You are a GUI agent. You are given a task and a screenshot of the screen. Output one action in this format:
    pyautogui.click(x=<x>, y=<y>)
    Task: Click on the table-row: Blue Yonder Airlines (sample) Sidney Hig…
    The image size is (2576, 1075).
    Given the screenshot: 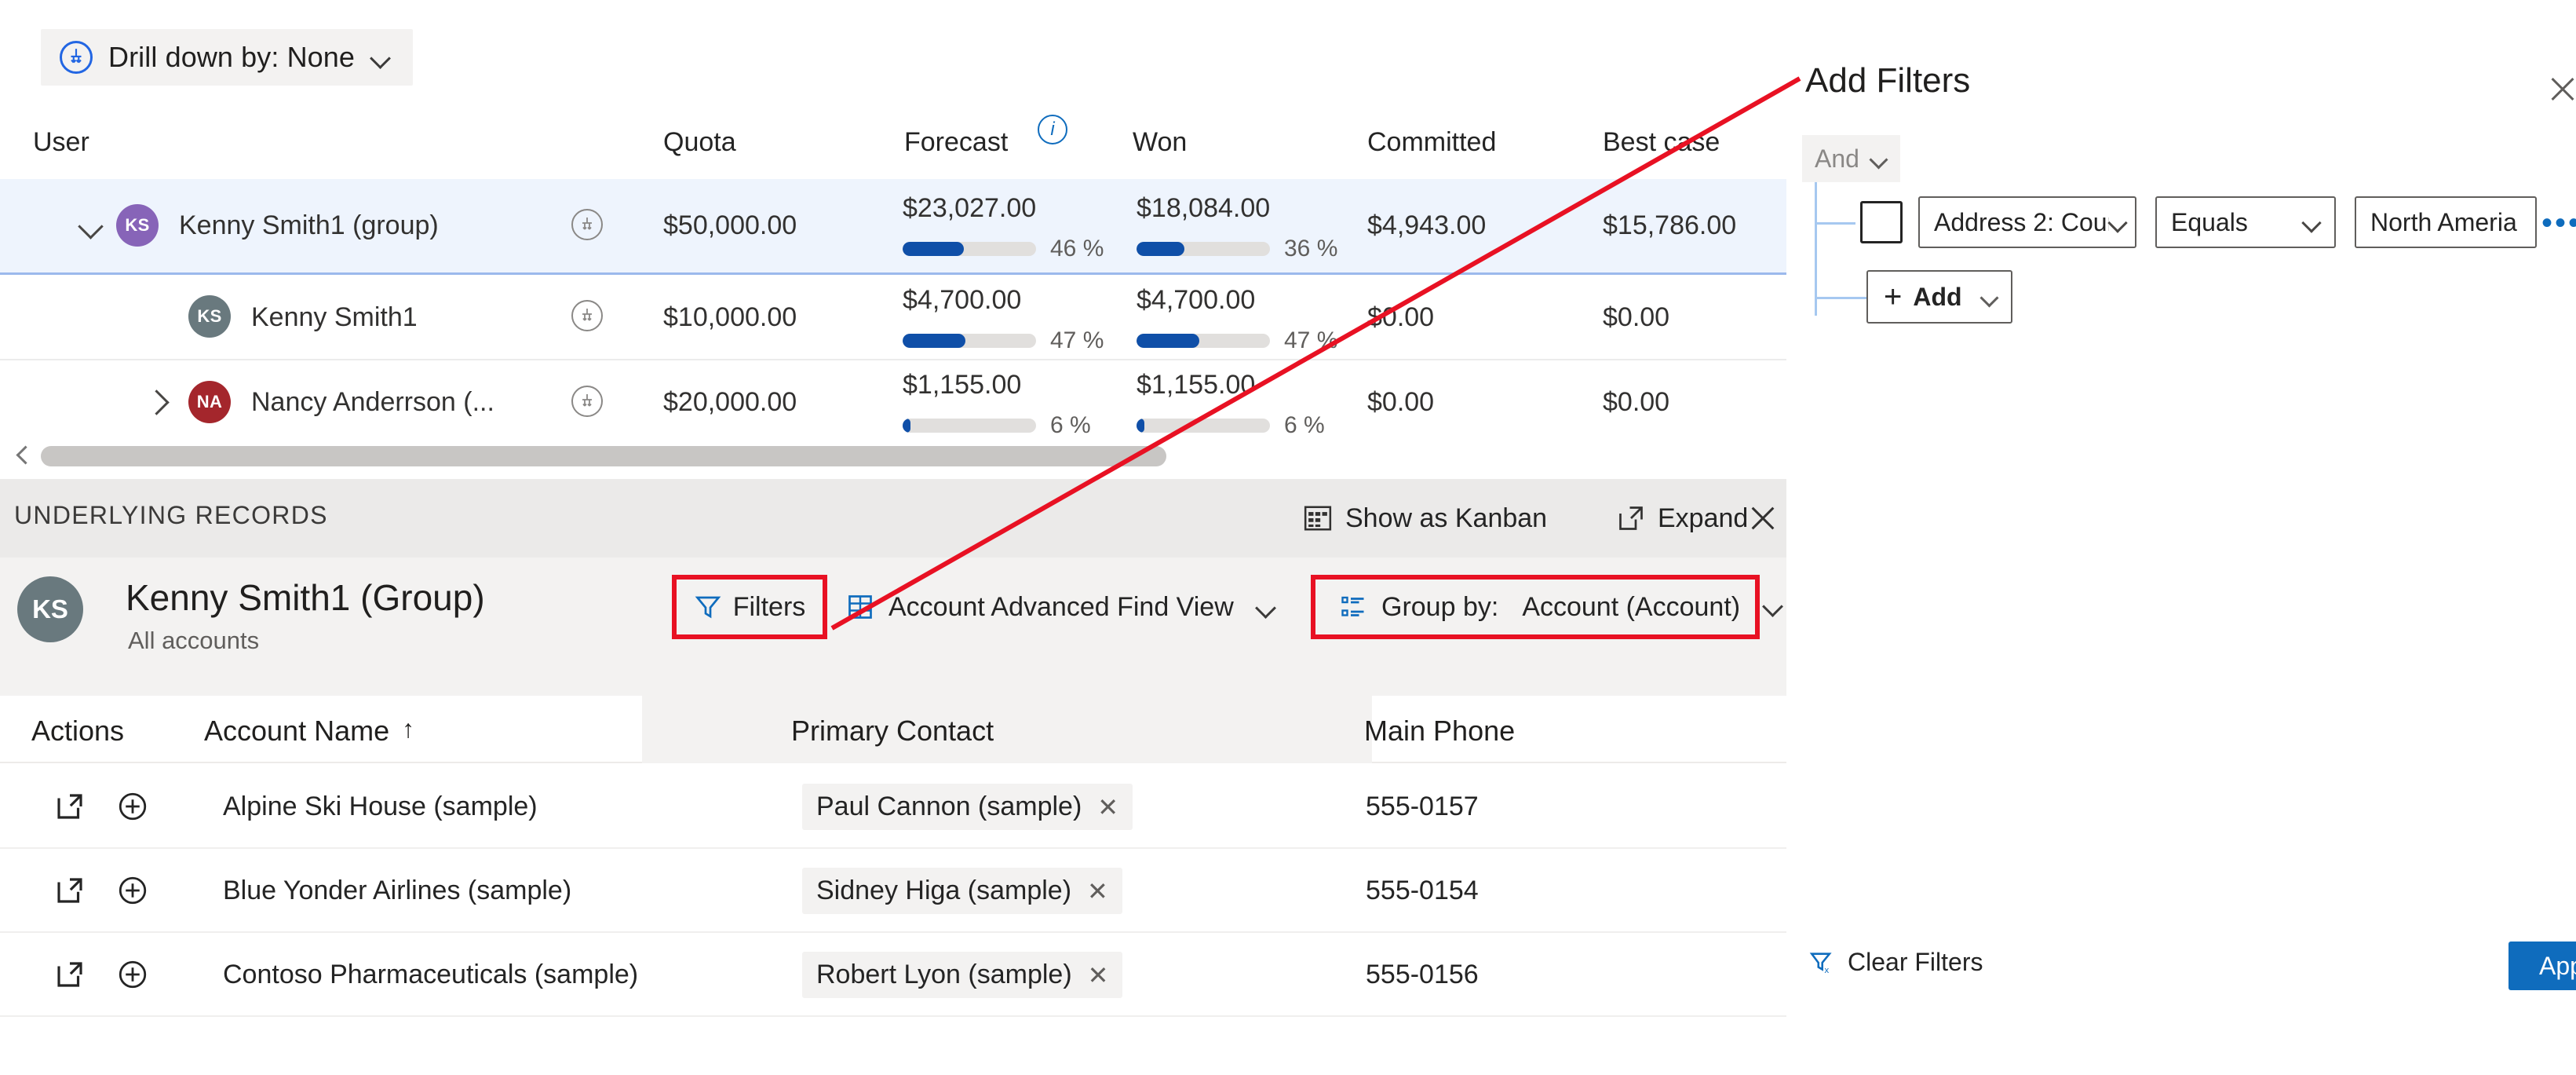 What is the action you would take?
    pyautogui.click(x=893, y=891)
    